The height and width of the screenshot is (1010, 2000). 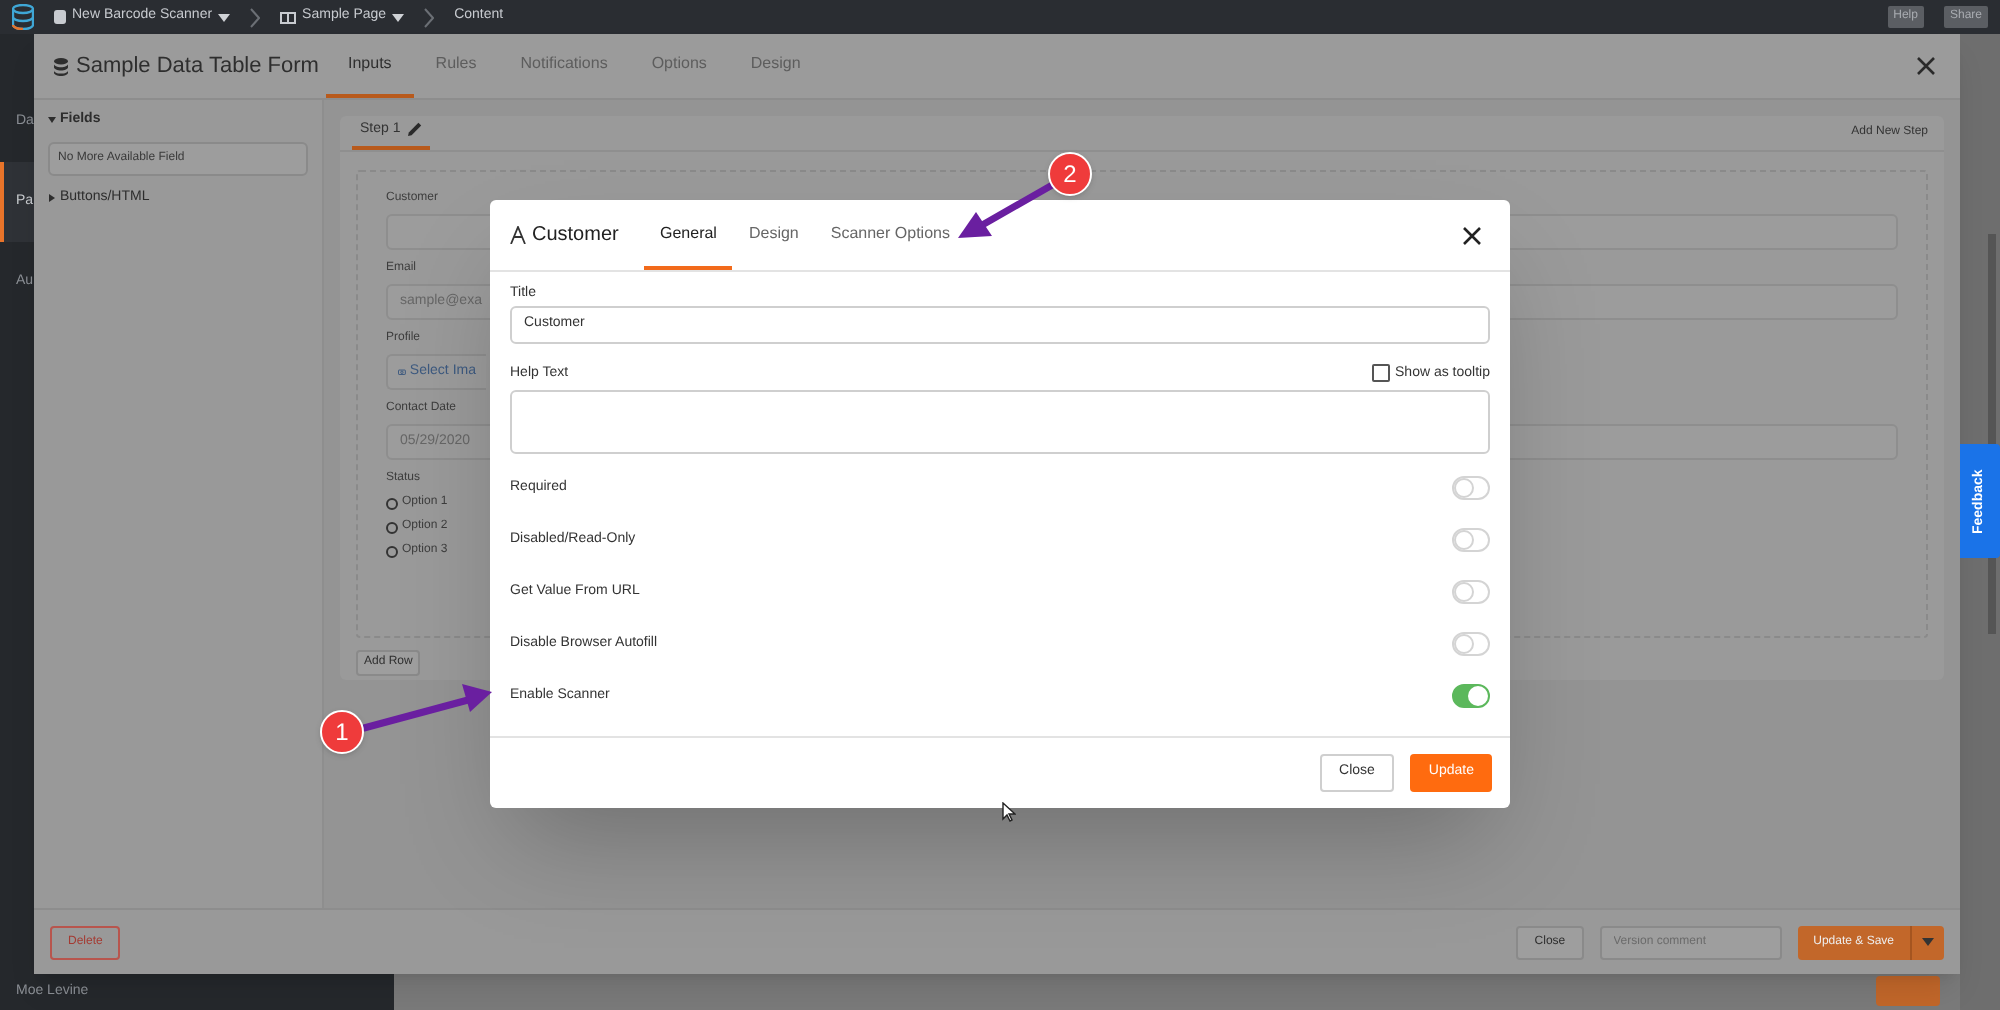 What do you see at coordinates (773, 235) in the screenshot?
I see `dialog-tab: Design` at bounding box center [773, 235].